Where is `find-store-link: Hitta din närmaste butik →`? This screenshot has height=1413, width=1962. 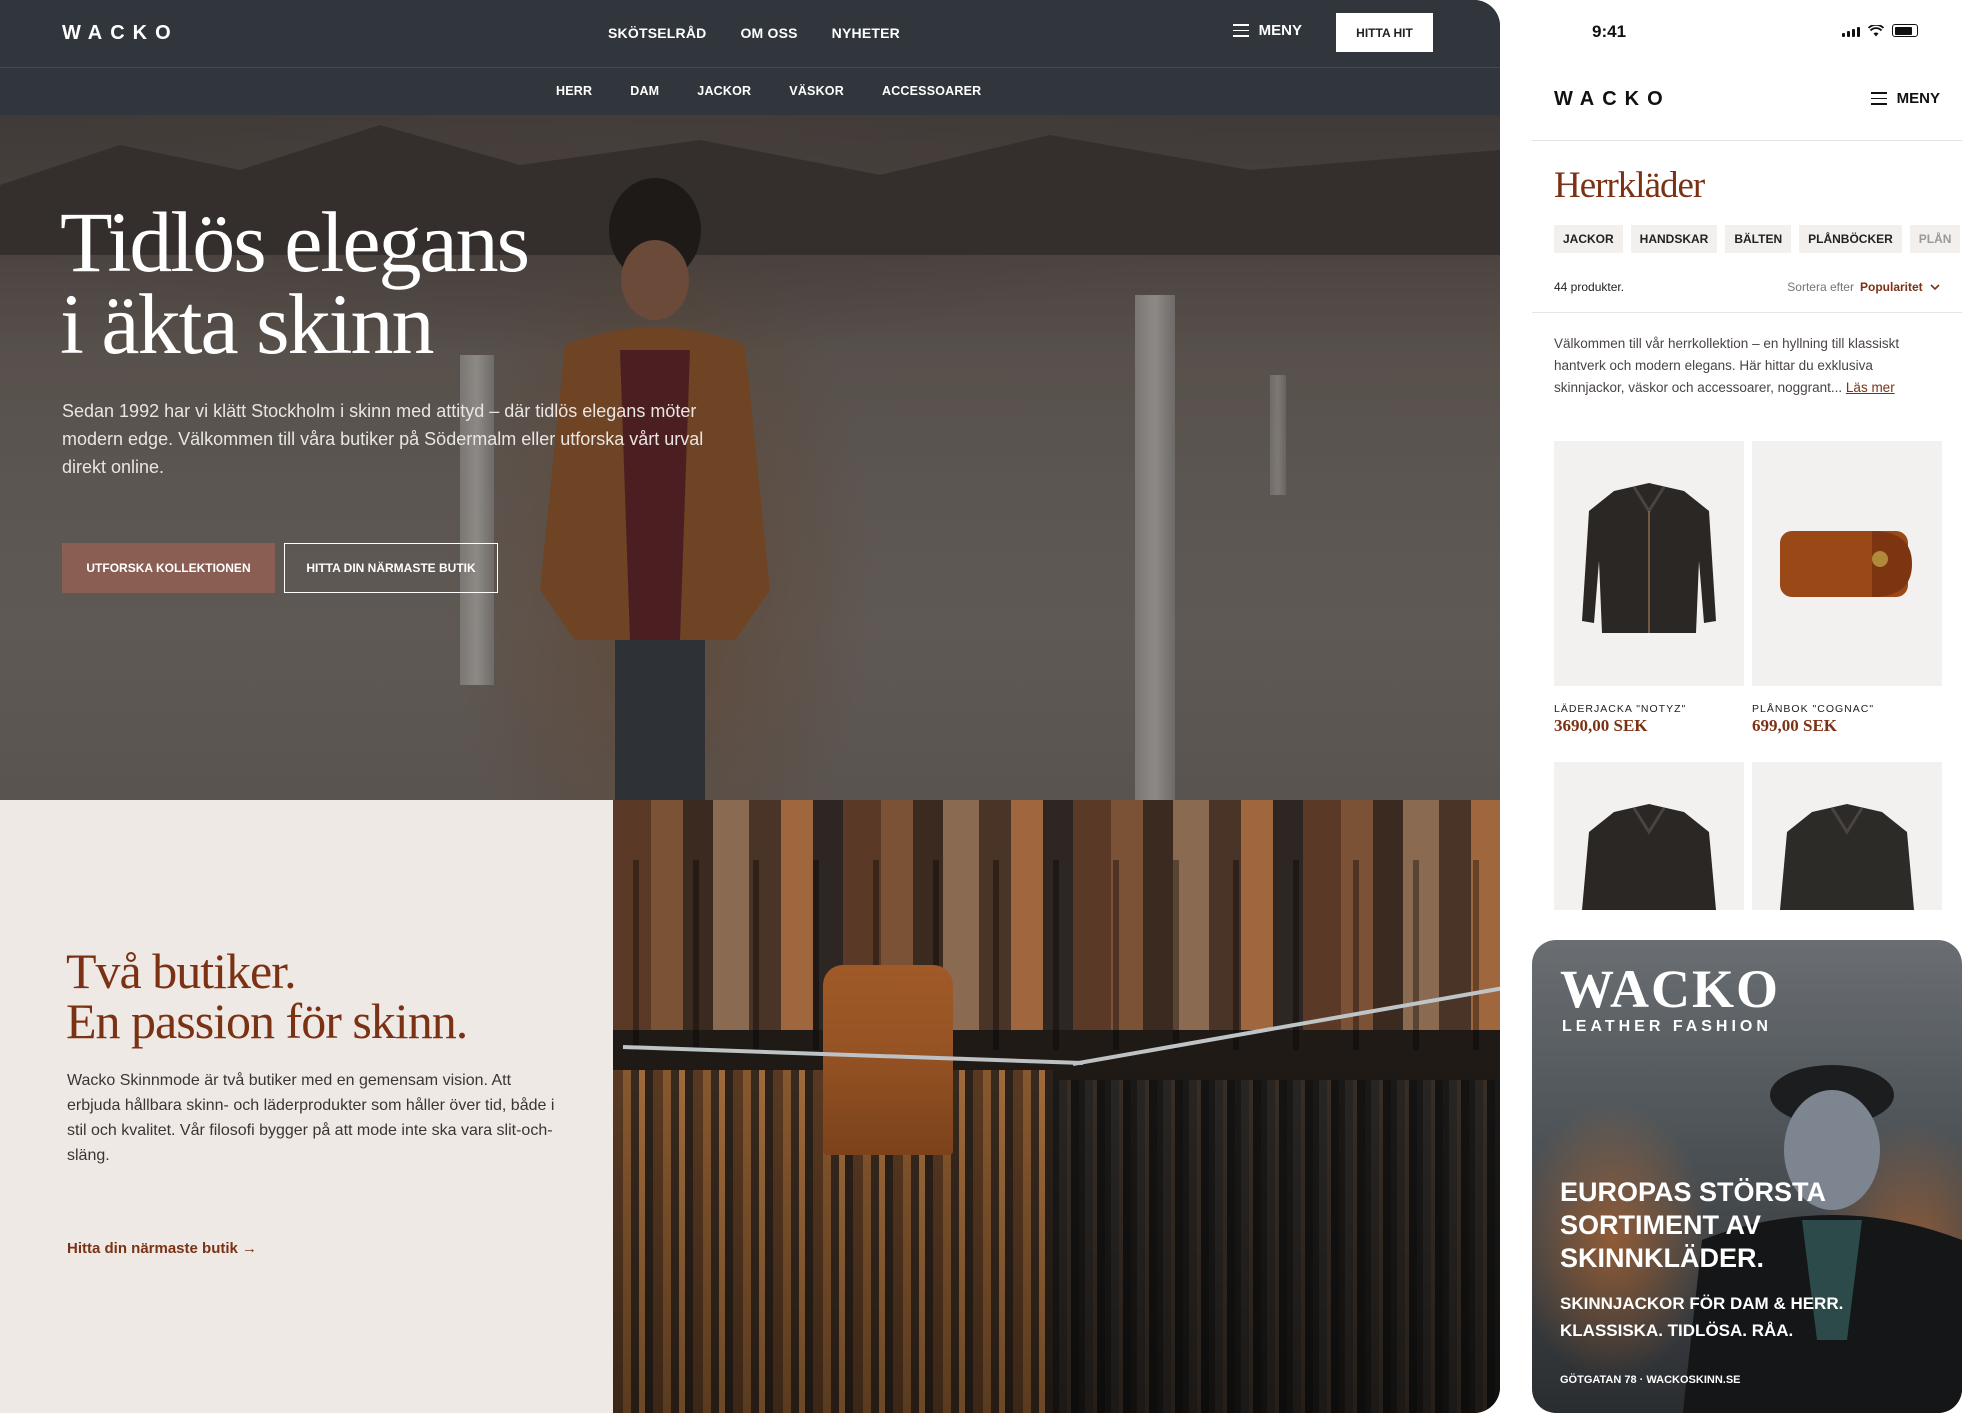
find-store-link: Hitta din närmaste butik → is located at coordinates (162, 1248).